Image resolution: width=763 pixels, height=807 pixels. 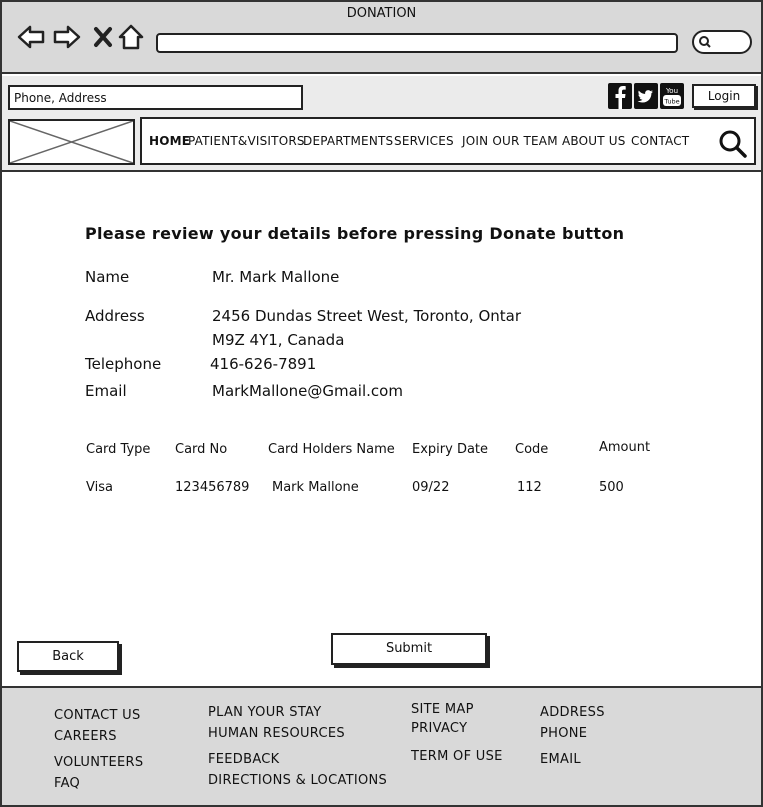 What do you see at coordinates (131, 37) in the screenshot?
I see `home-icon` at bounding box center [131, 37].